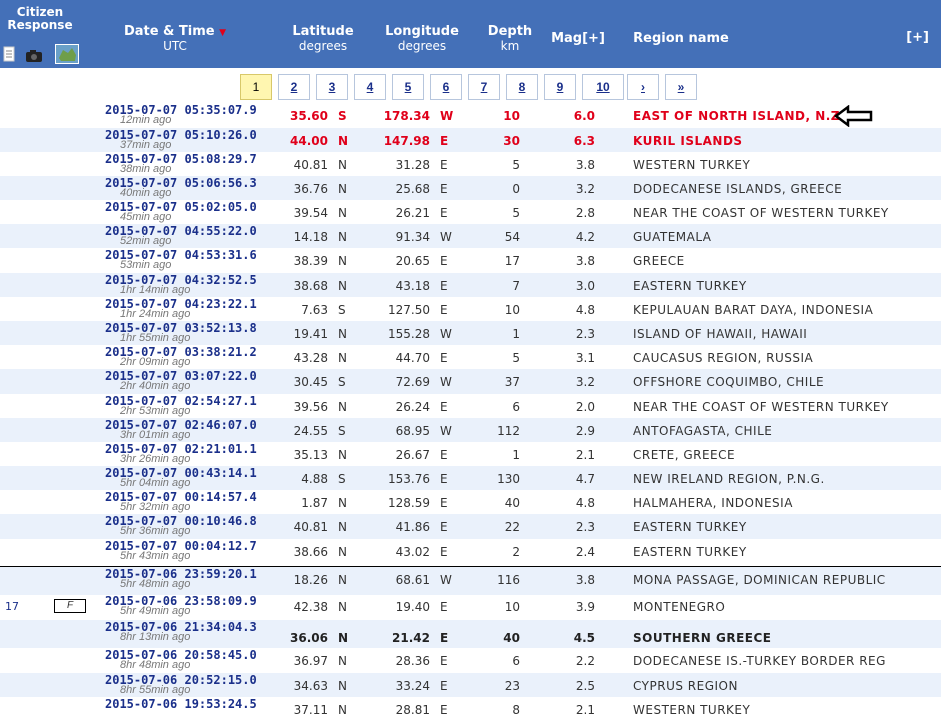  Describe the element at coordinates (702, 638) in the screenshot. I see `region-name: SOUTHERN GREECE` at that location.